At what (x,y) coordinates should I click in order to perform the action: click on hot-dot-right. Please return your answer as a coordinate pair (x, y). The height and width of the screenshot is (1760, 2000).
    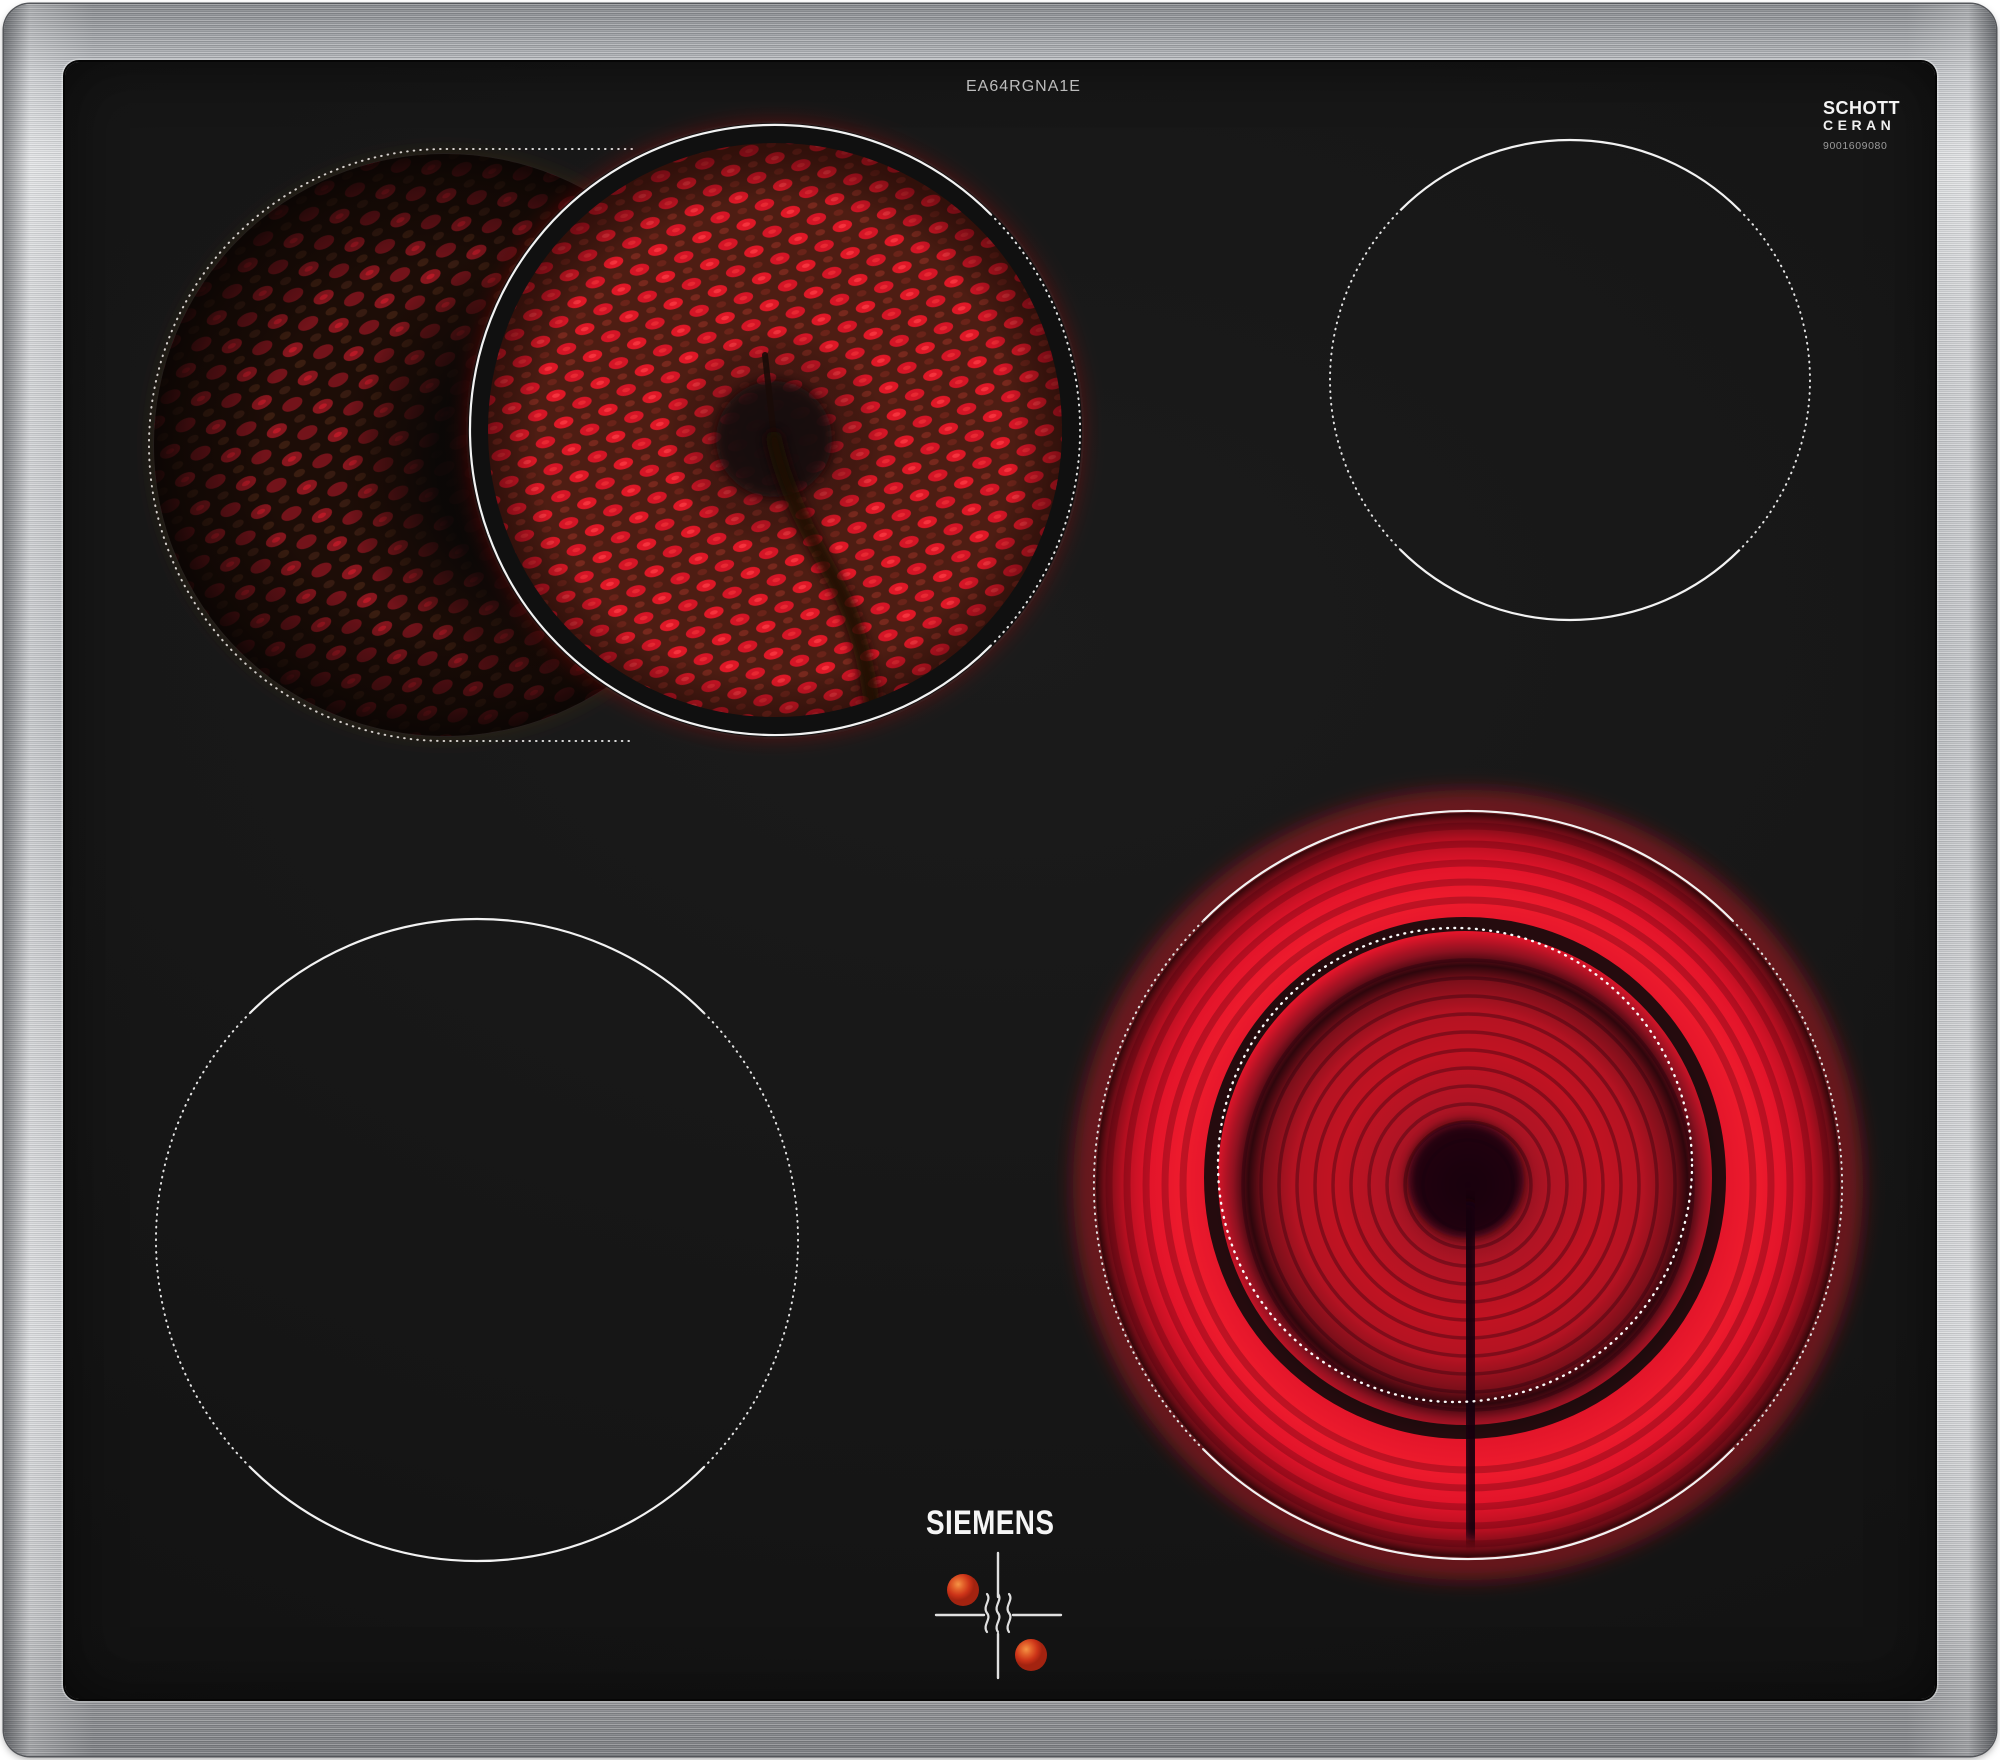
    Looking at the image, I should click on (1031, 1655).